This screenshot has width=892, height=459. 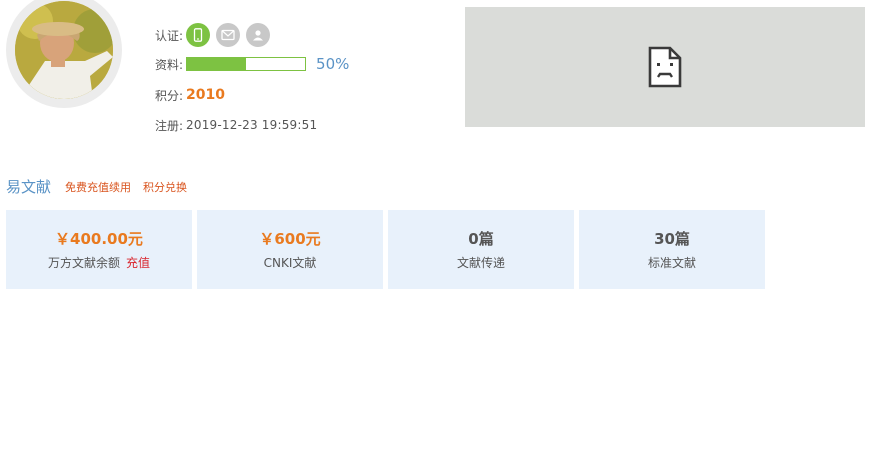 What do you see at coordinates (252, 125) in the screenshot?
I see `registration-date: 2019-12-23 19:59:51` at bounding box center [252, 125].